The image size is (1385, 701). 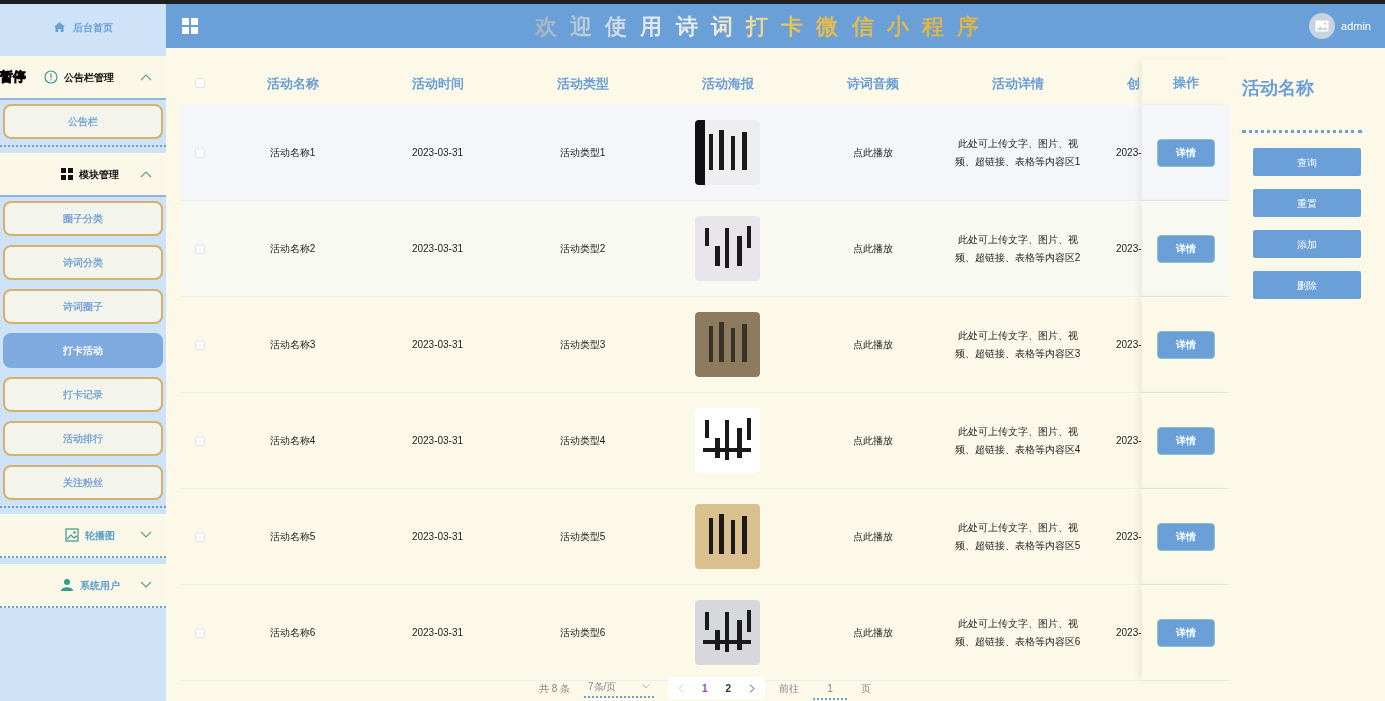 What do you see at coordinates (582, 345) in the screenshot?
I see `table-cell-text: 活动类型3` at bounding box center [582, 345].